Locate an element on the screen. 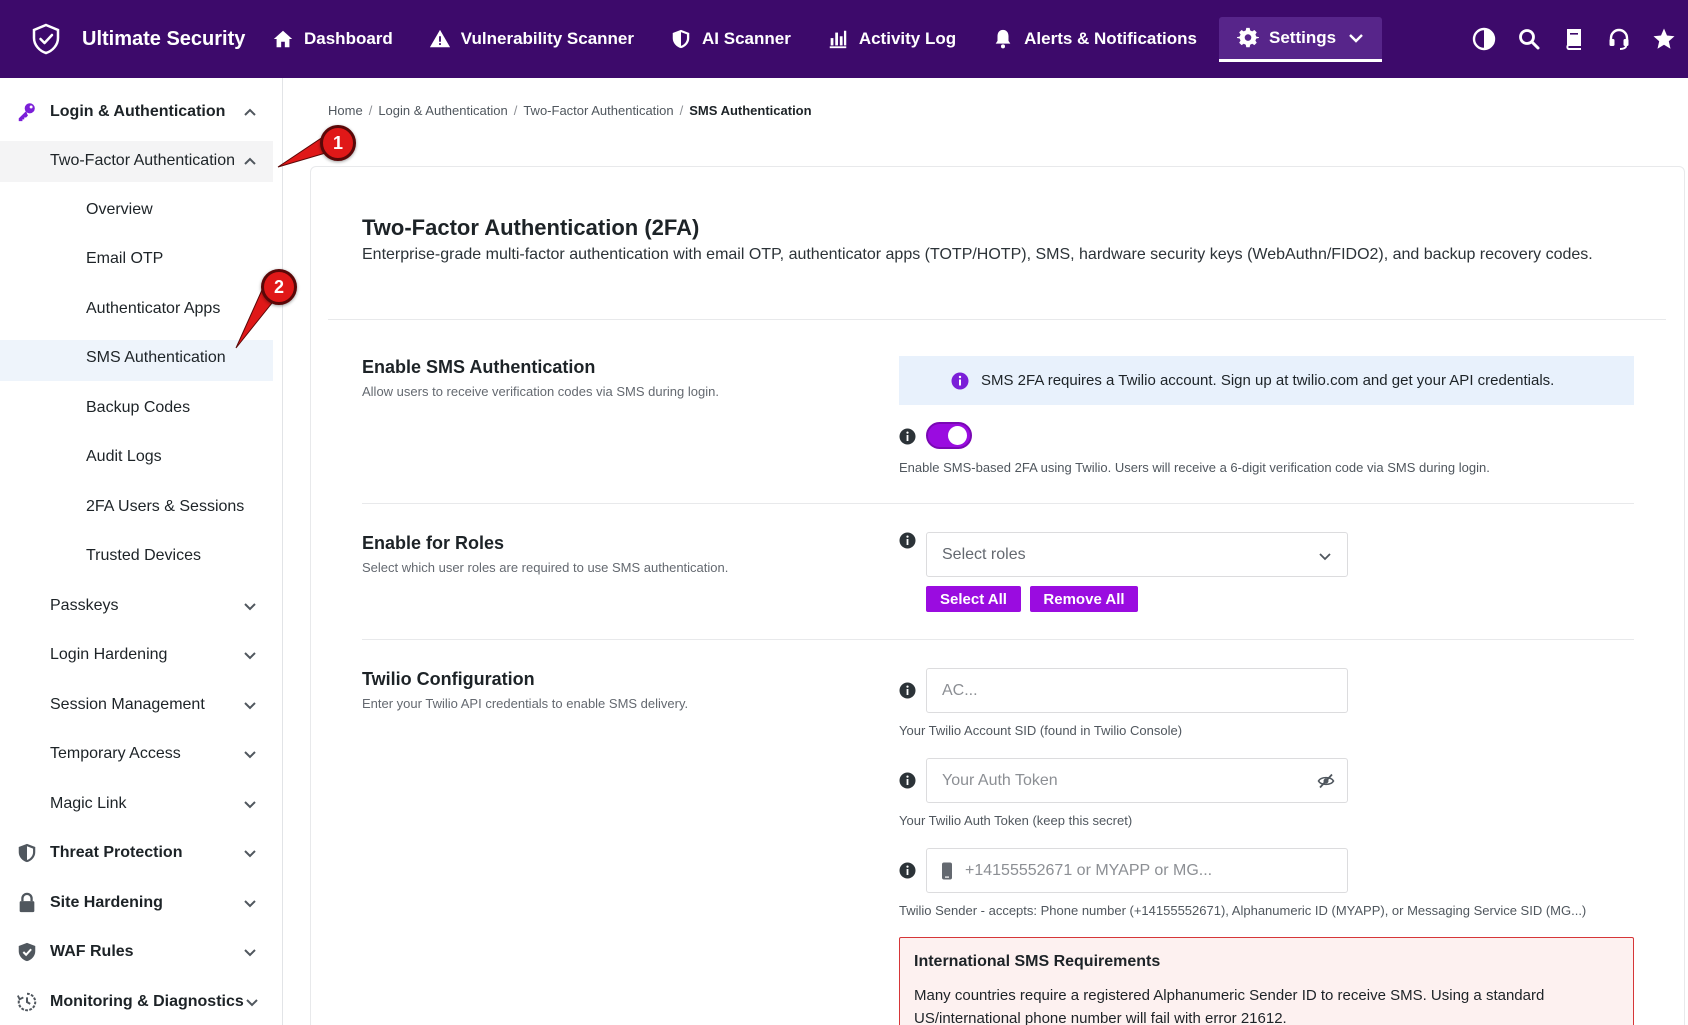 The image size is (1688, 1025). sidebar-item-monitoring-diagnostics: Monitoring & Diagnostics is located at coordinates (141, 1002).